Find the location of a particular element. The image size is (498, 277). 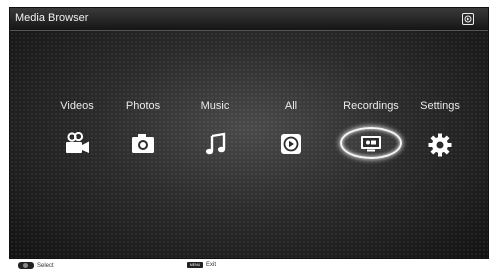

select-hint: Select is located at coordinates (36, 265).